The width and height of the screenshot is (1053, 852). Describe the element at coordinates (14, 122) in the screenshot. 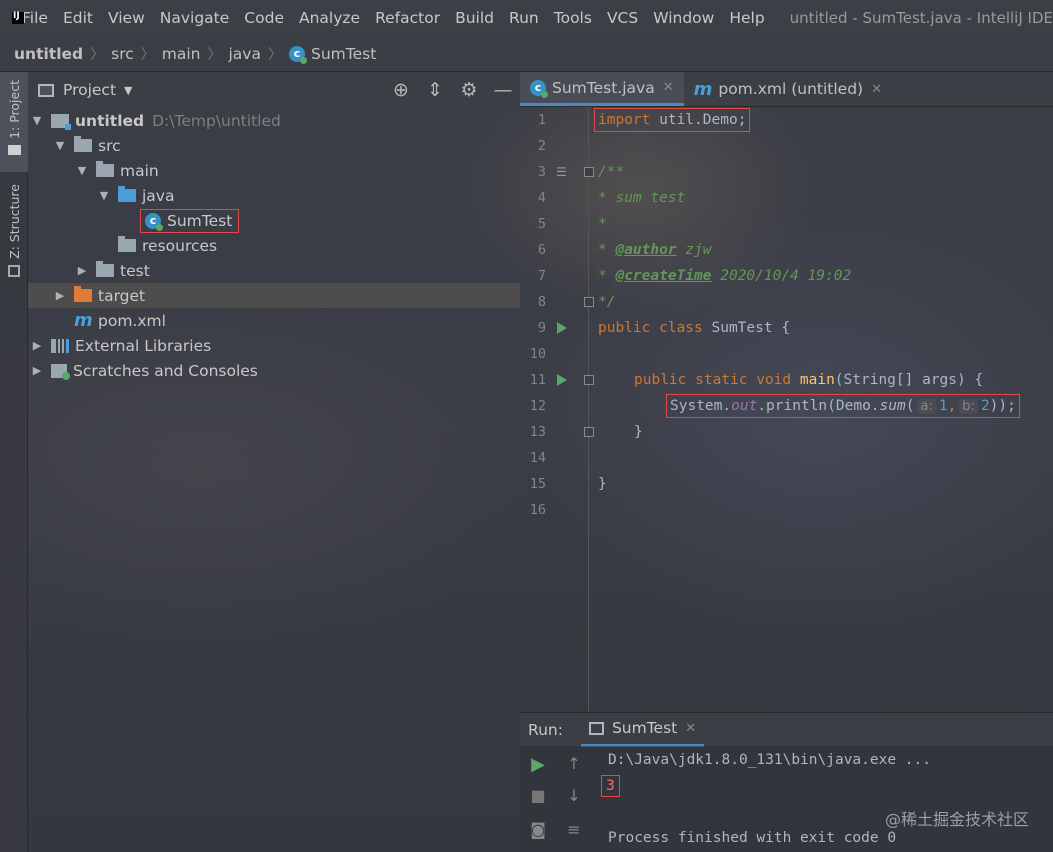

I see `tool-tab-project: 1: Project` at that location.